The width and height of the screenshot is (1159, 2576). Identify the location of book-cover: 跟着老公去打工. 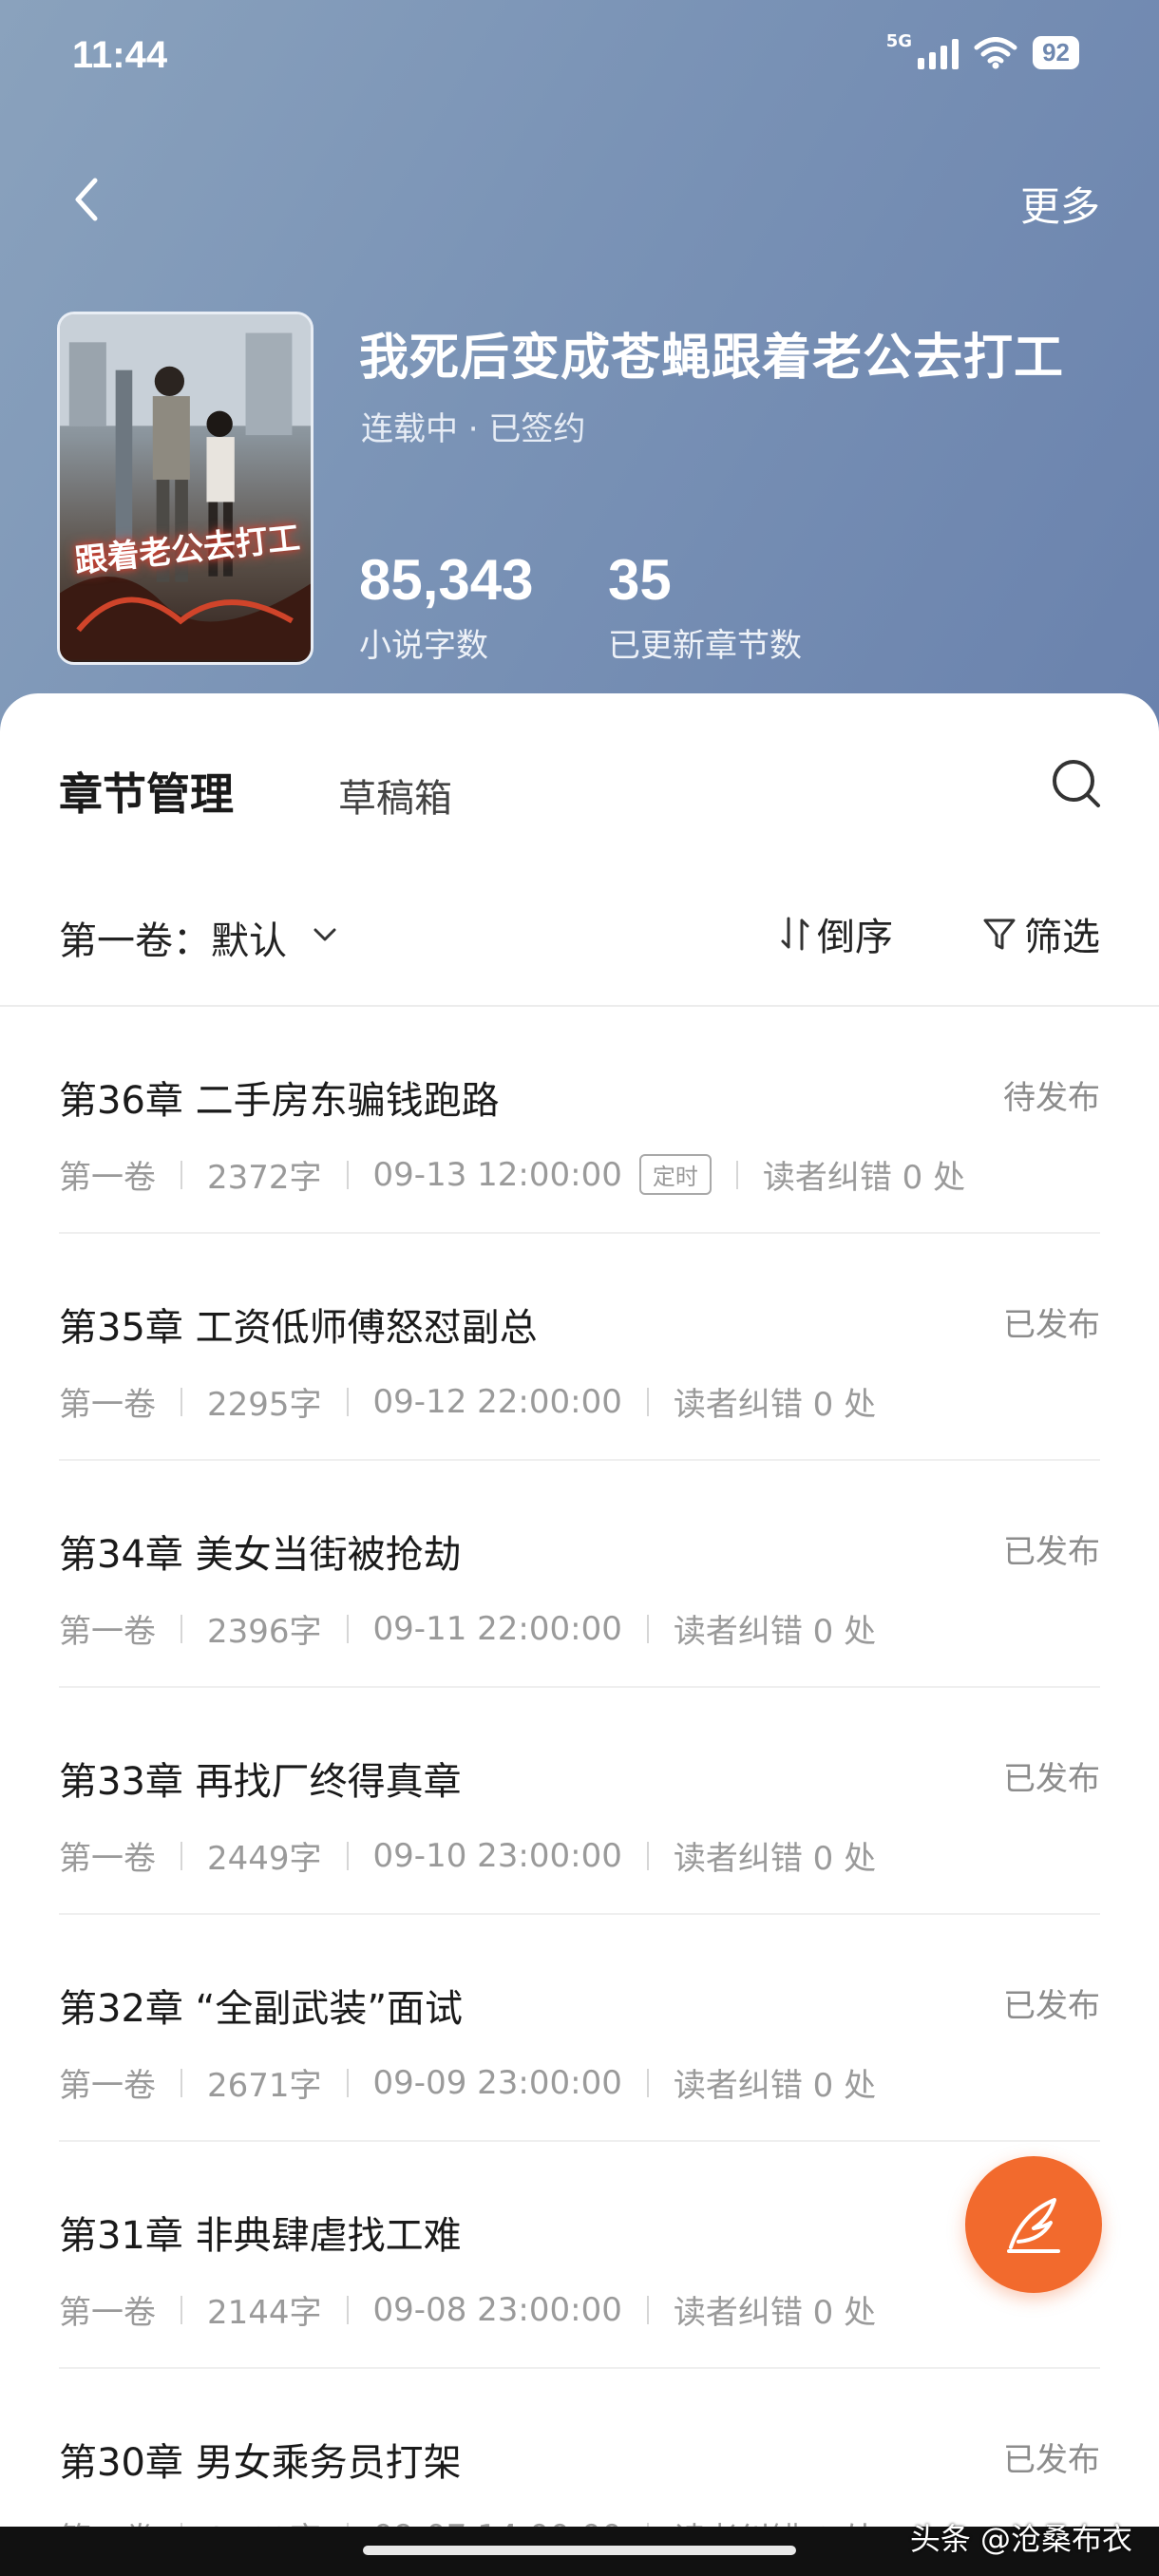
(185, 489).